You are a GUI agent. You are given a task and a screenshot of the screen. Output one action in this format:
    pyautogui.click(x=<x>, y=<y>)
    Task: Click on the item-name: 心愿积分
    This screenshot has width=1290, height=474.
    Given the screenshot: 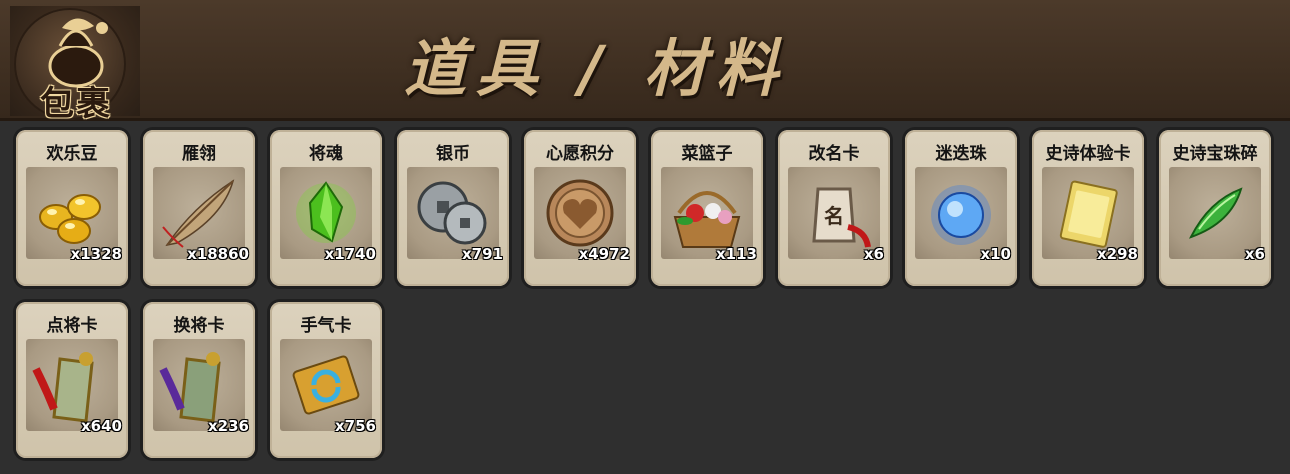 What is the action you would take?
    pyautogui.click(x=580, y=154)
    